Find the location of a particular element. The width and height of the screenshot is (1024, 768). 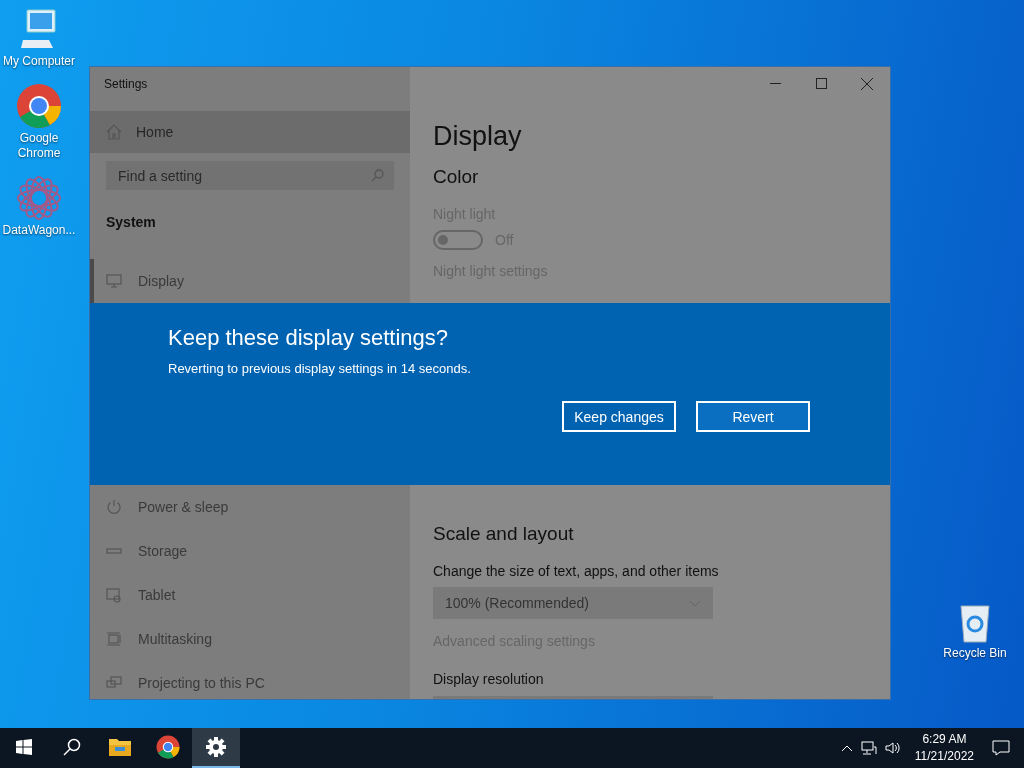

dialog-message: Reverting to previous display settings in 14 seconds. is located at coordinates (320, 368).